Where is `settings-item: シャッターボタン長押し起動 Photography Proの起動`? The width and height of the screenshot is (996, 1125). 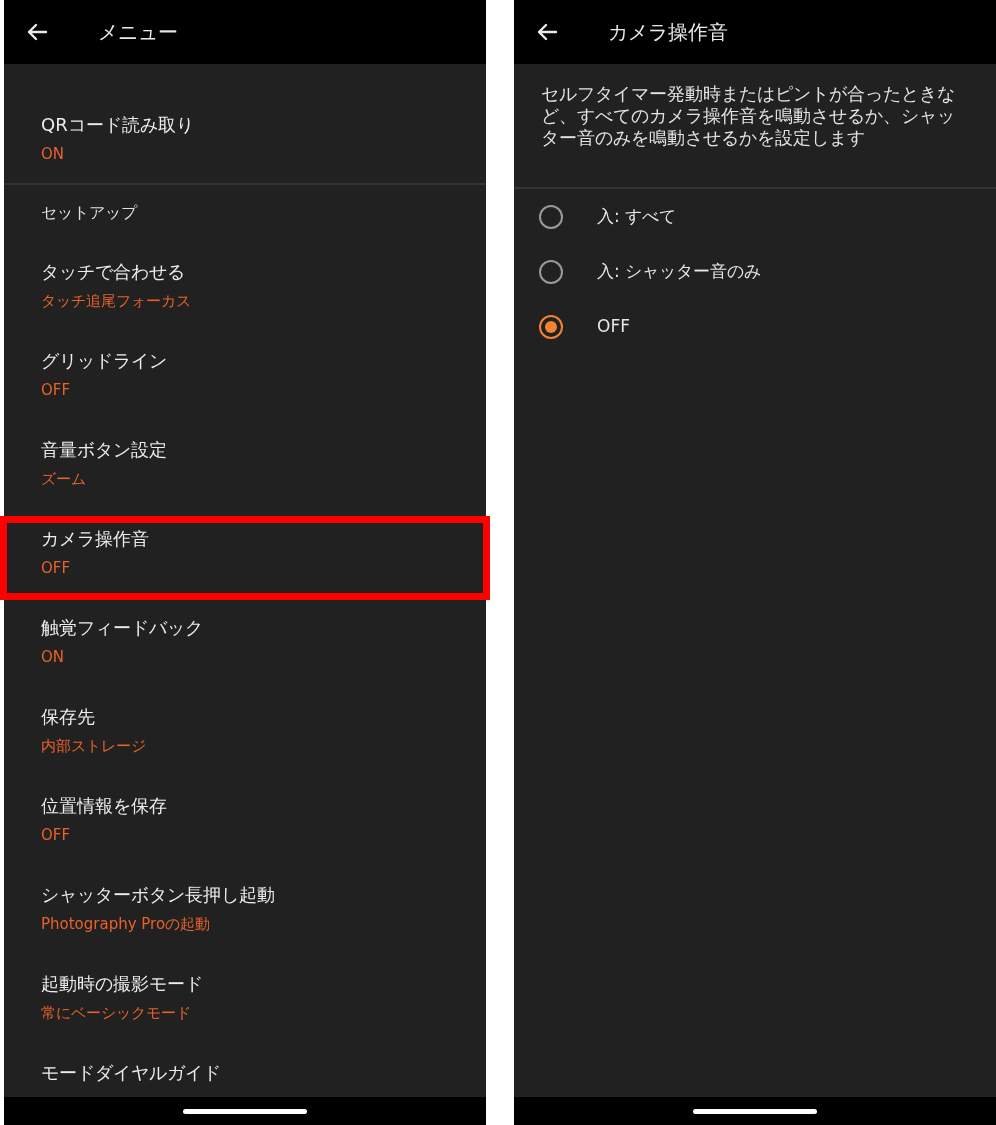
settings-item: シャッターボタン長押し起動 Photography Proの起動 is located at coordinates (245, 903).